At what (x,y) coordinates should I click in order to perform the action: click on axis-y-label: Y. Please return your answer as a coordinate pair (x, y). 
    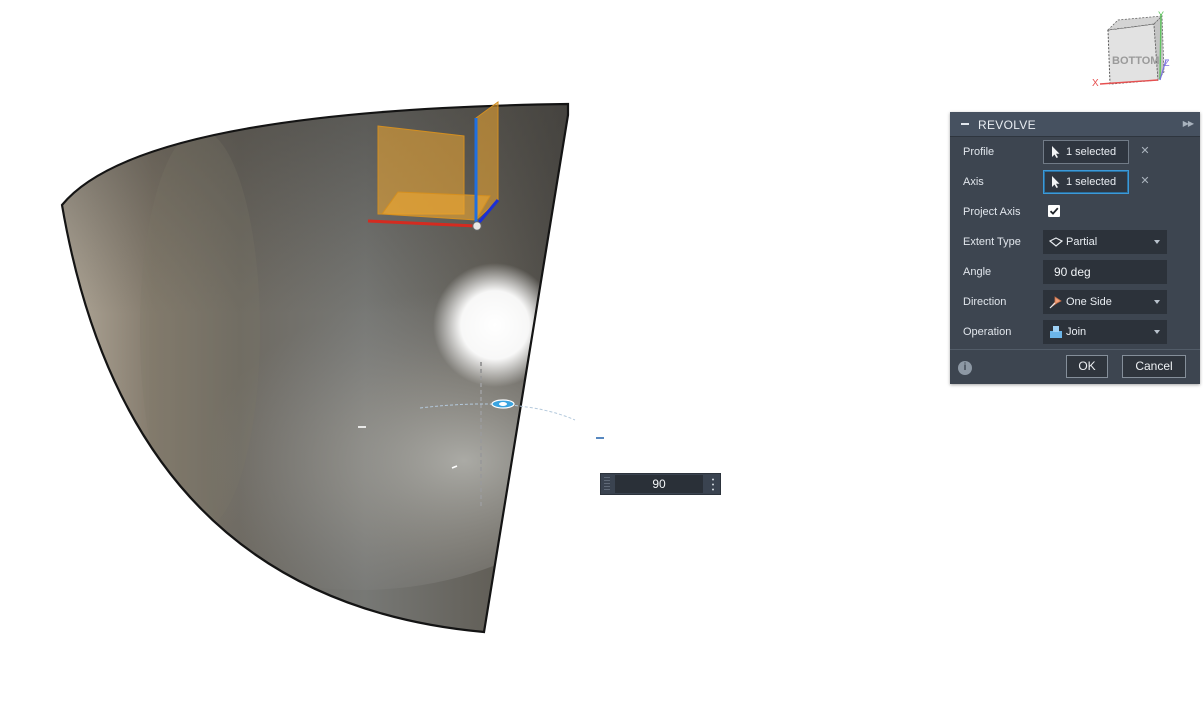
    Looking at the image, I should click on (1161, 15).